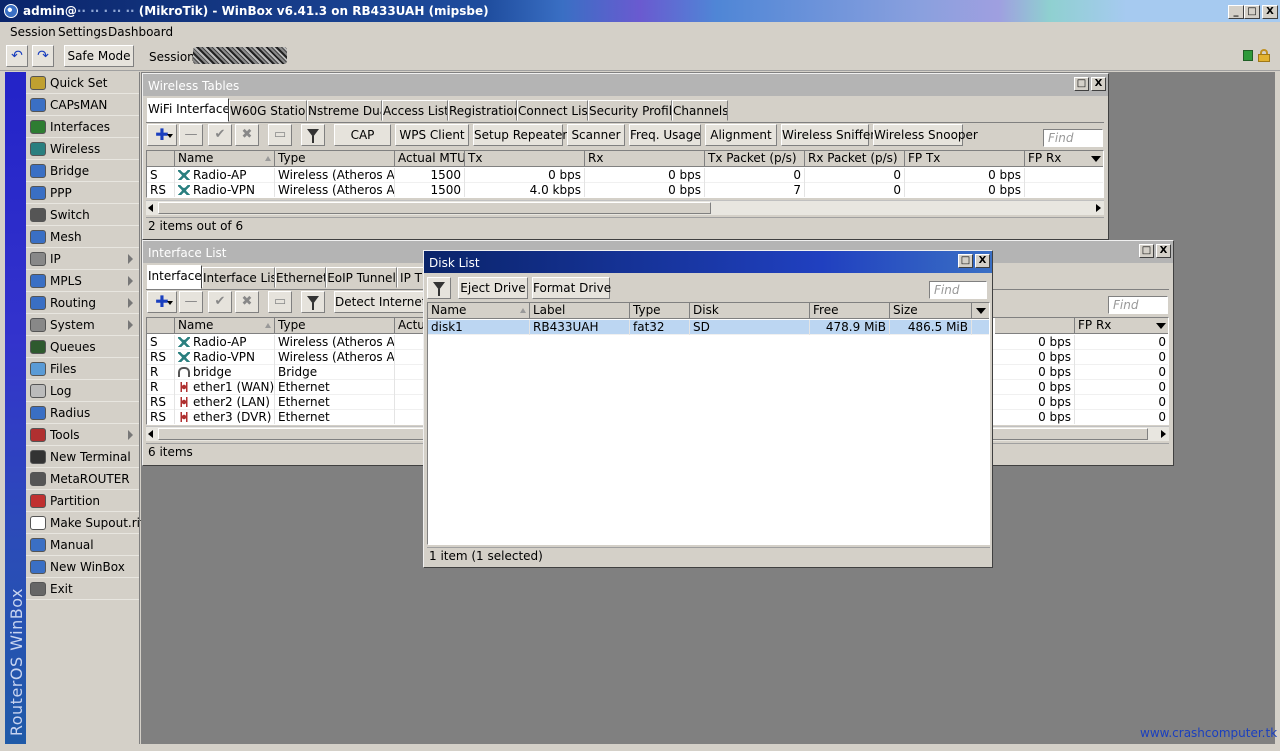 Image resolution: width=1280 pixels, height=751 pixels. What do you see at coordinates (85, 523) in the screenshot?
I see `sidebar-item-make-supout-rif: Make Supout.rif` at bounding box center [85, 523].